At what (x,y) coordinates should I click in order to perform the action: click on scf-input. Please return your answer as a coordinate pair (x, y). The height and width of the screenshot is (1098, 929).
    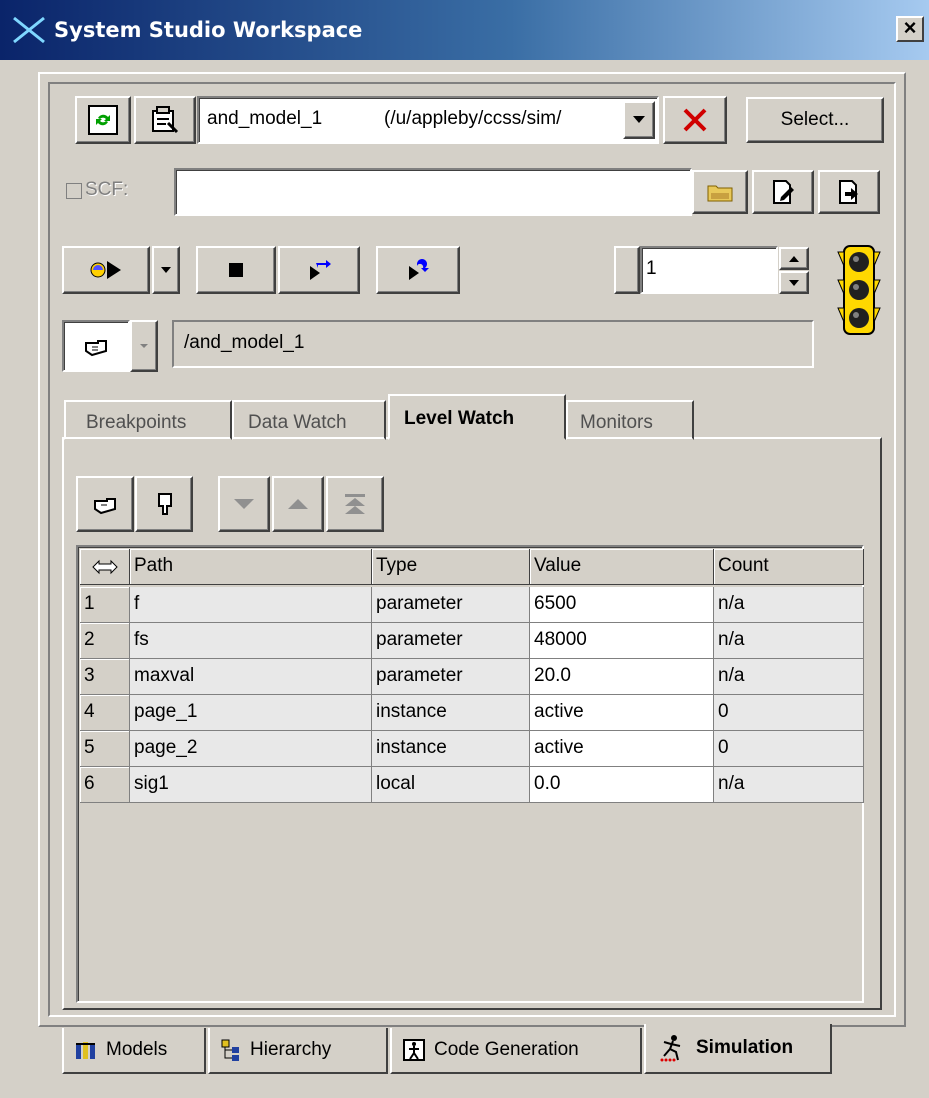
    Looking at the image, I should click on (433, 192).